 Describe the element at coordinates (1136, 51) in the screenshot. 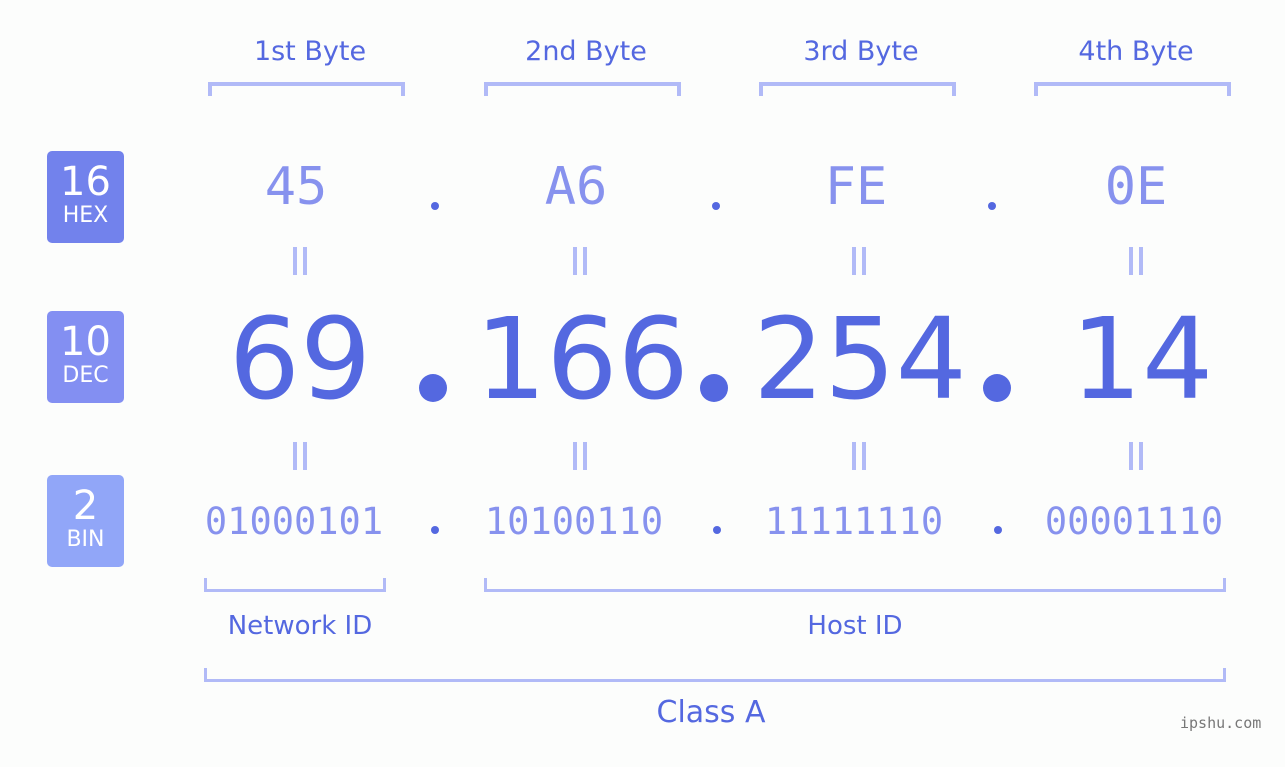

I see `byte-header-4: 4th Byte` at that location.